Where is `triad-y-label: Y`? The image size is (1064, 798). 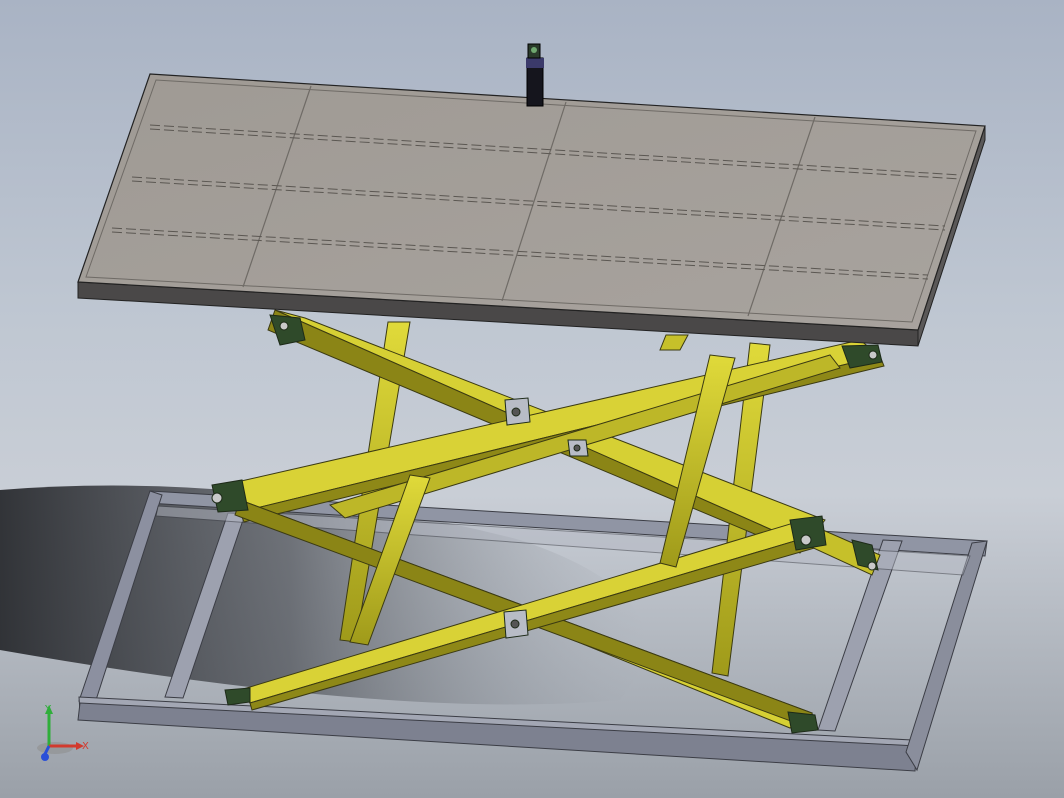
triad-y-label: Y is located at coordinates (48, 709).